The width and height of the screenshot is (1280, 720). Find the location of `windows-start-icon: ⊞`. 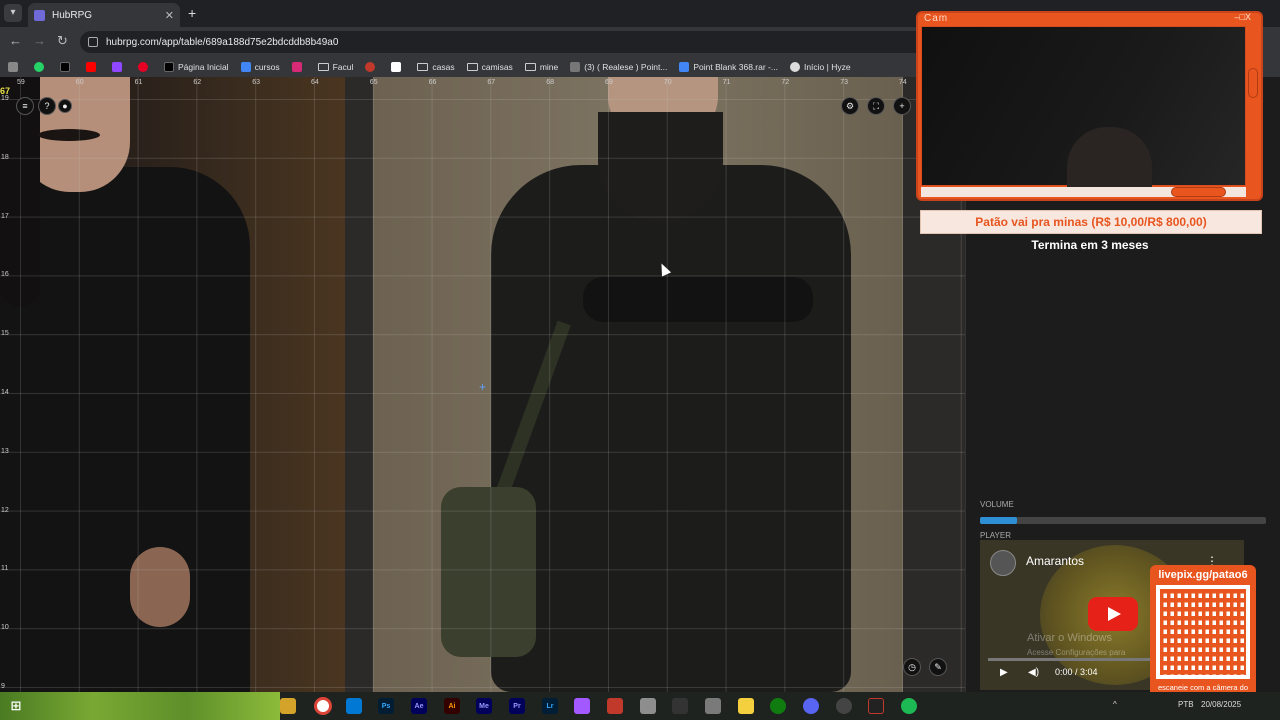

windows-start-icon: ⊞ is located at coordinates (16, 706).